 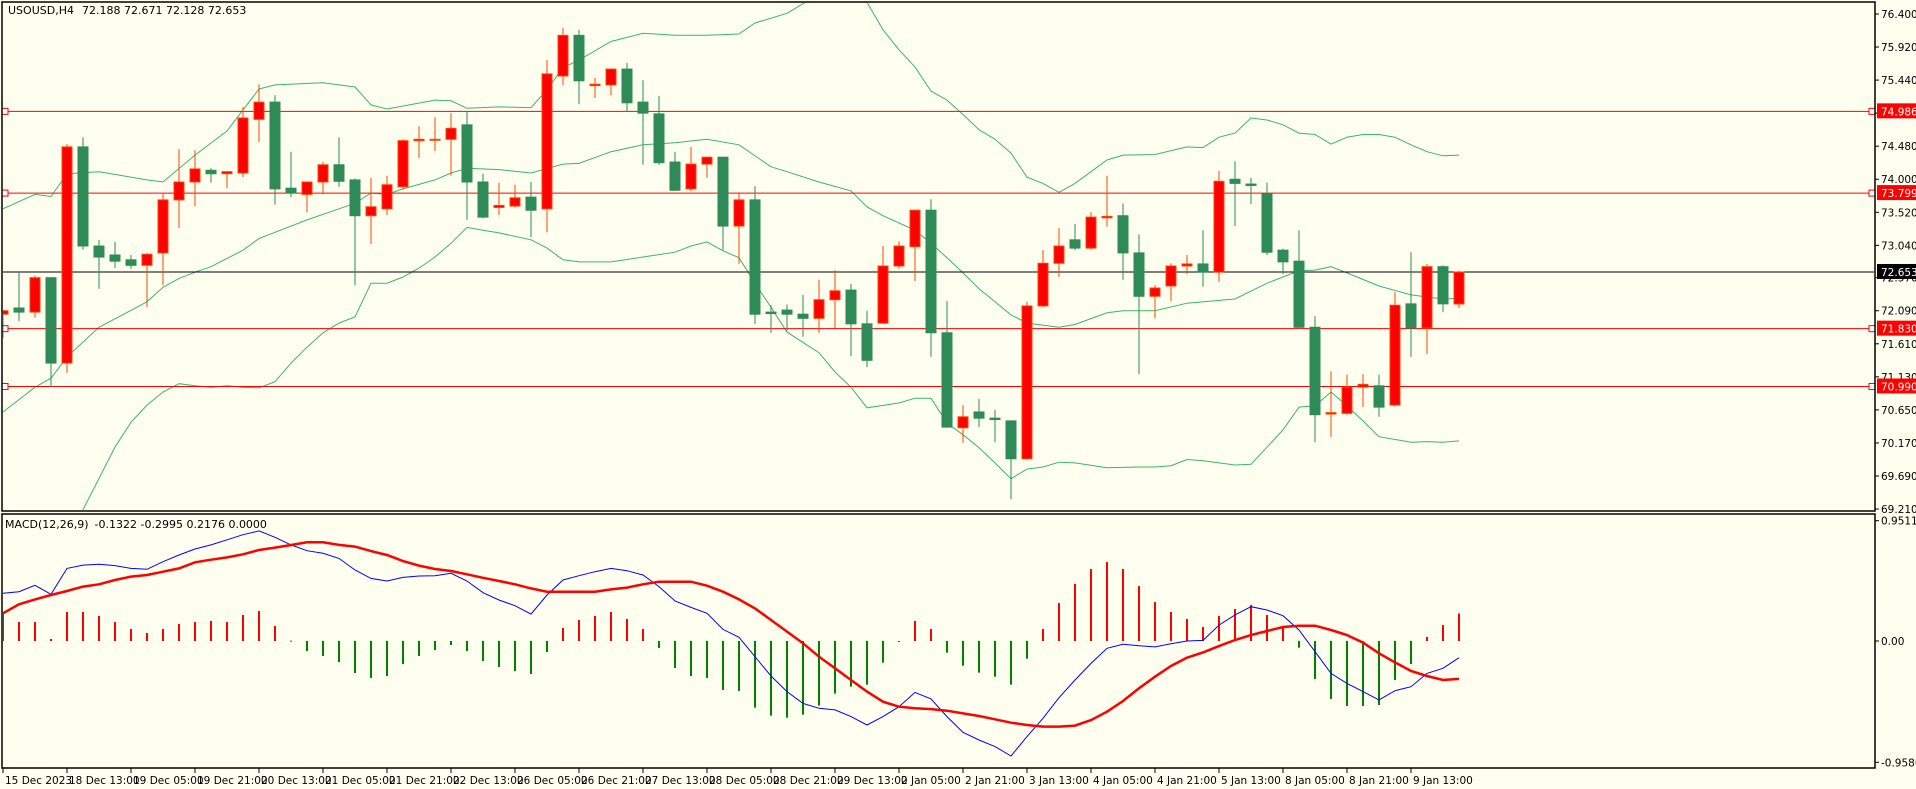 What do you see at coordinates (1898, 763) in the screenshot?
I see `macd-tick-label: -0.9586` at bounding box center [1898, 763].